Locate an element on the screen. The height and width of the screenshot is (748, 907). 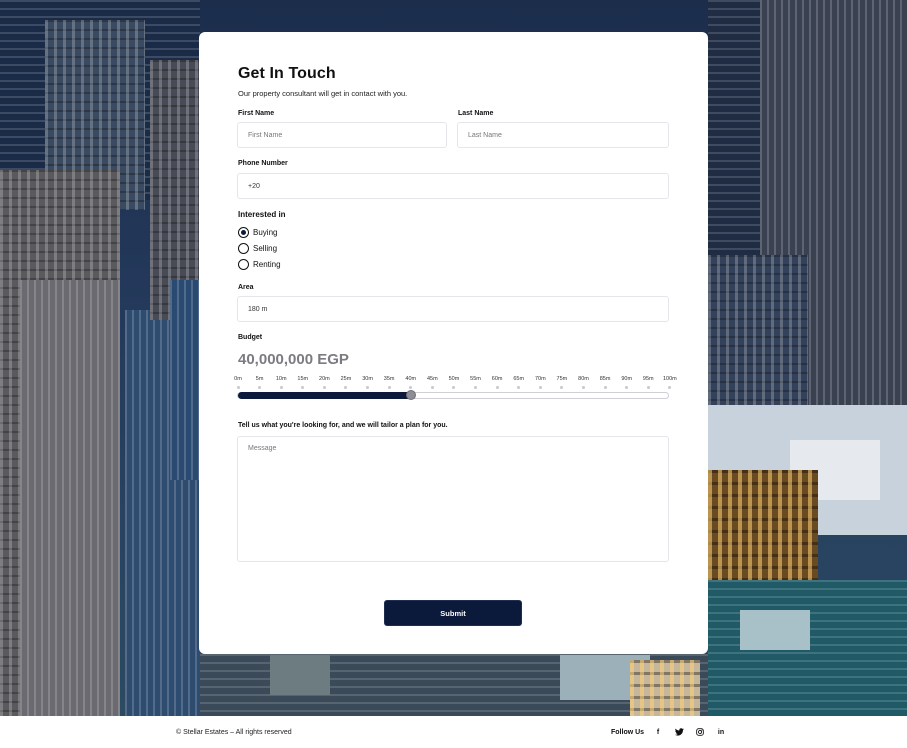
budget-tick-label: 15m is located at coordinates (303, 379).